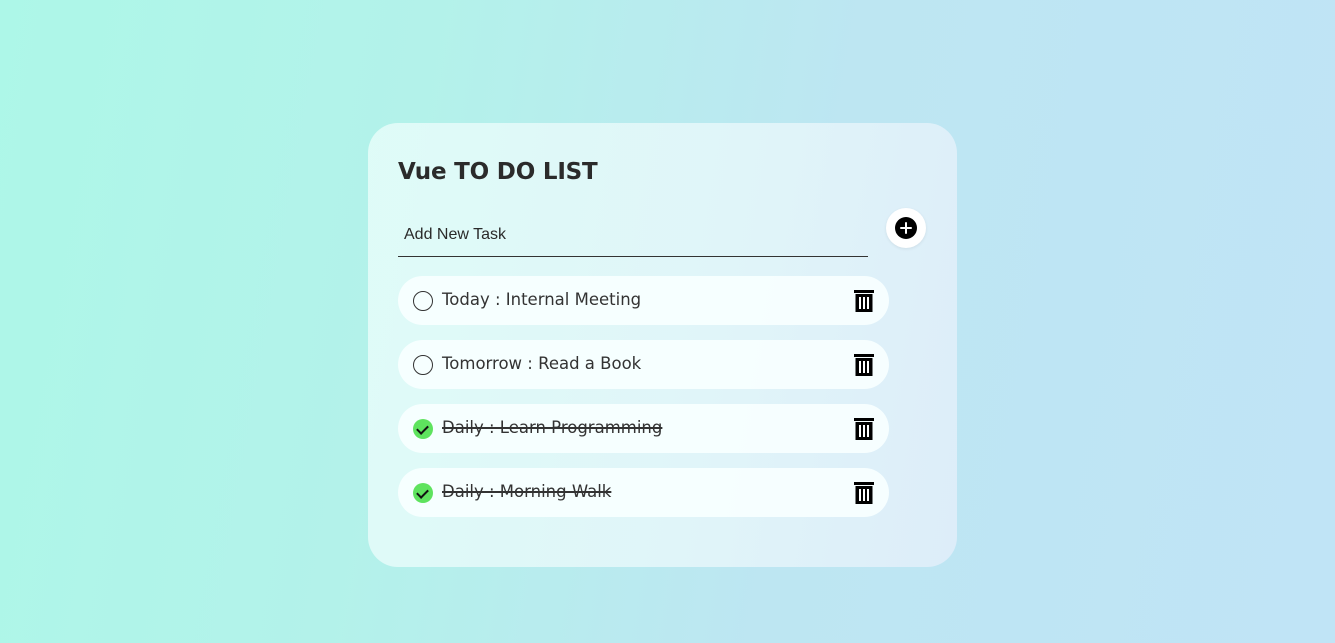 The image size is (1335, 643). What do you see at coordinates (542, 299) in the screenshot?
I see `task-text: Today : Internal Meeting` at bounding box center [542, 299].